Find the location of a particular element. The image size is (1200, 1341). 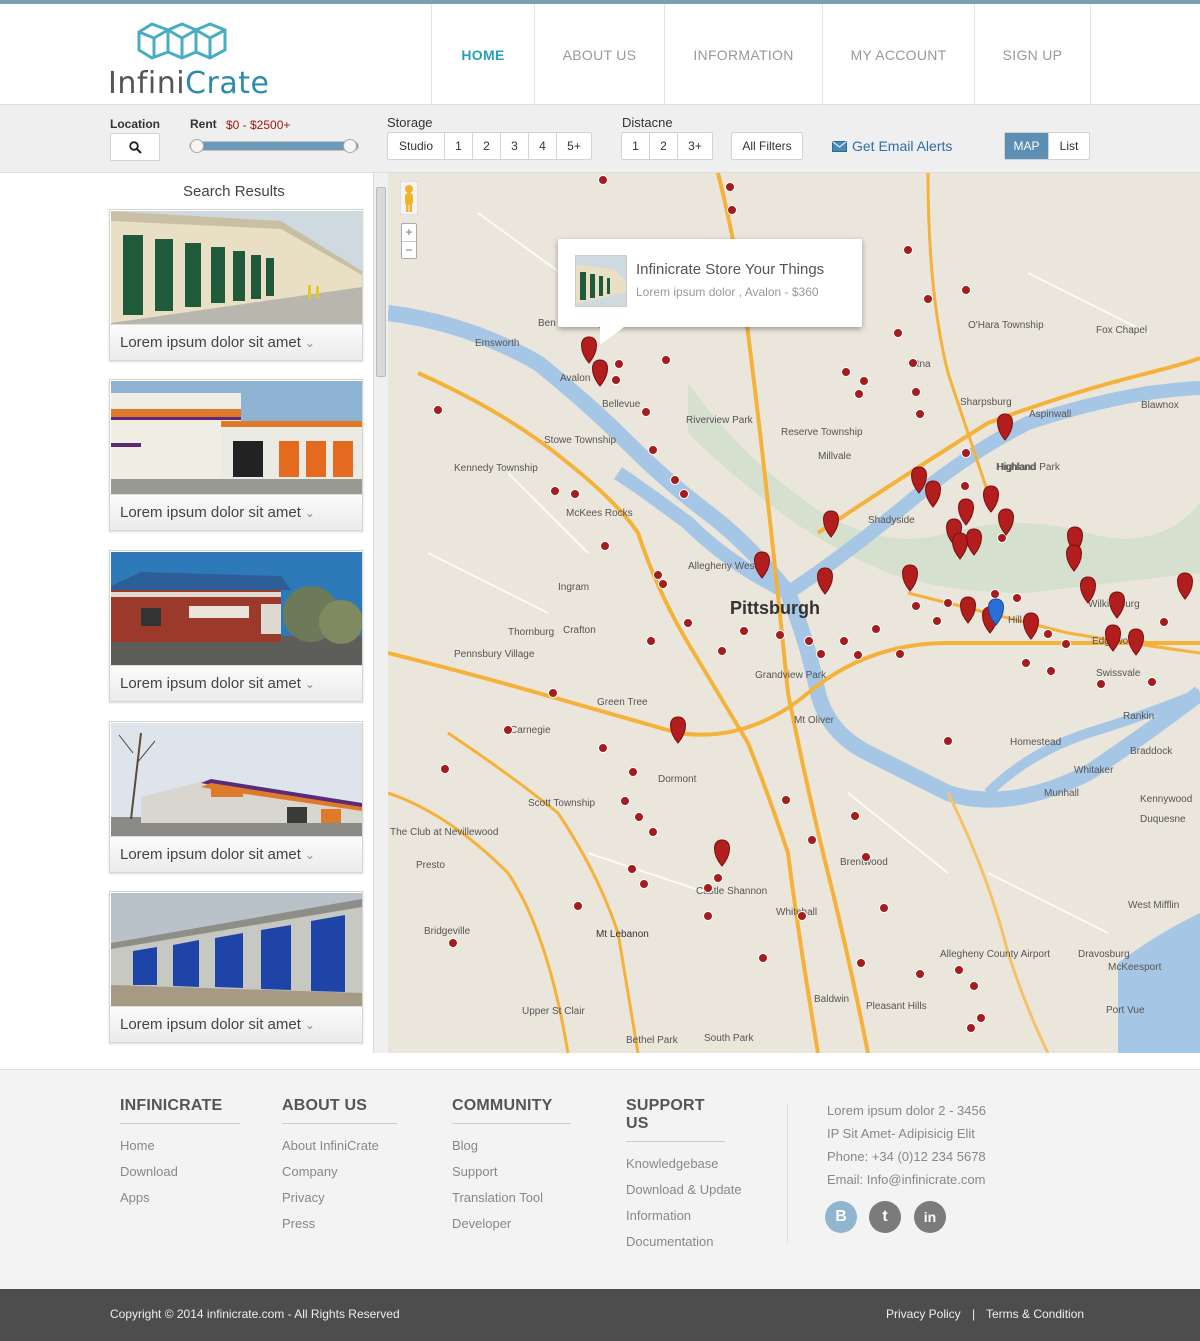

terms-condition-link: Terms & Condition is located at coordinates (1035, 1314).